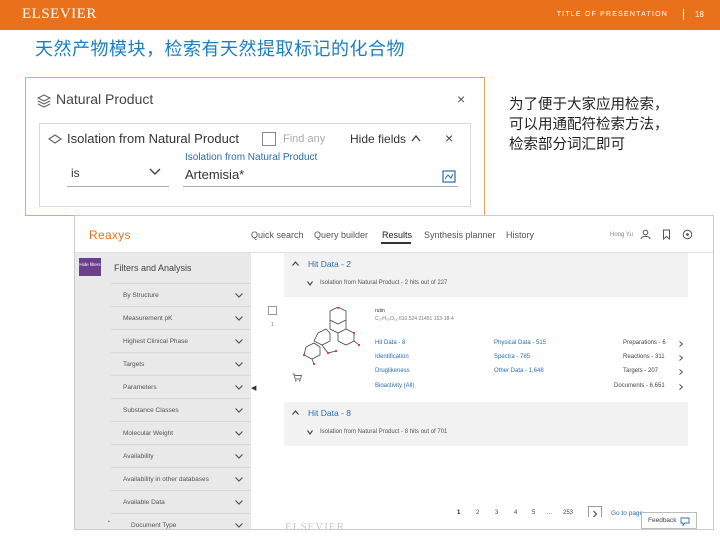 This screenshot has height=540, width=720. I want to click on filter-item-label: Parameters, so click(140, 387).